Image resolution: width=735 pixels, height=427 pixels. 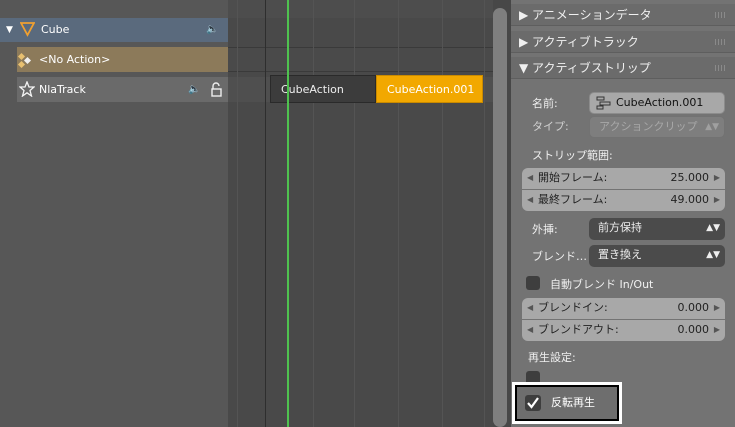 I want to click on nla-strip-cubeaction-001: CubeAction.001, so click(x=429, y=89).